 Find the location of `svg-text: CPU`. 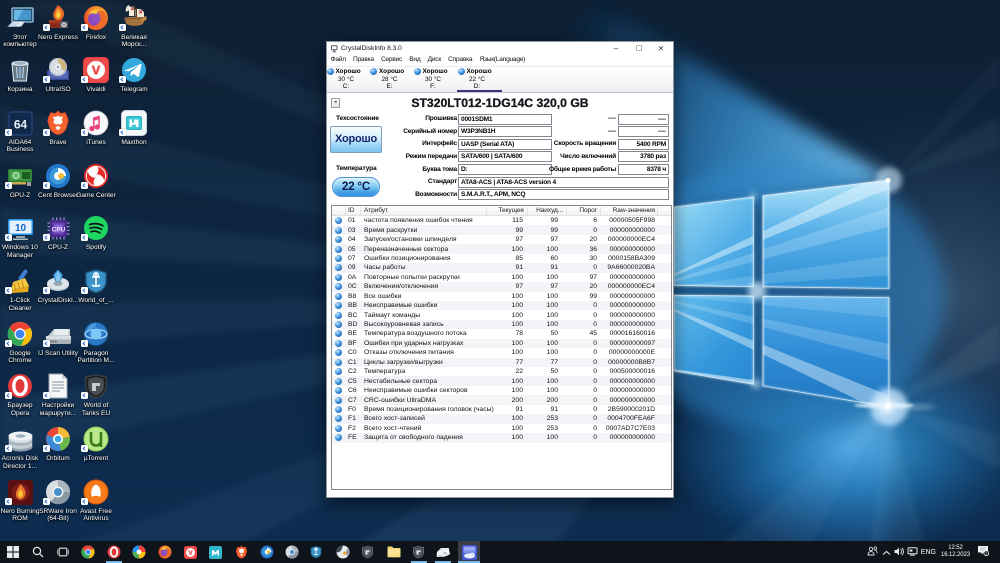

svg-text: CPU is located at coordinates (58, 230).